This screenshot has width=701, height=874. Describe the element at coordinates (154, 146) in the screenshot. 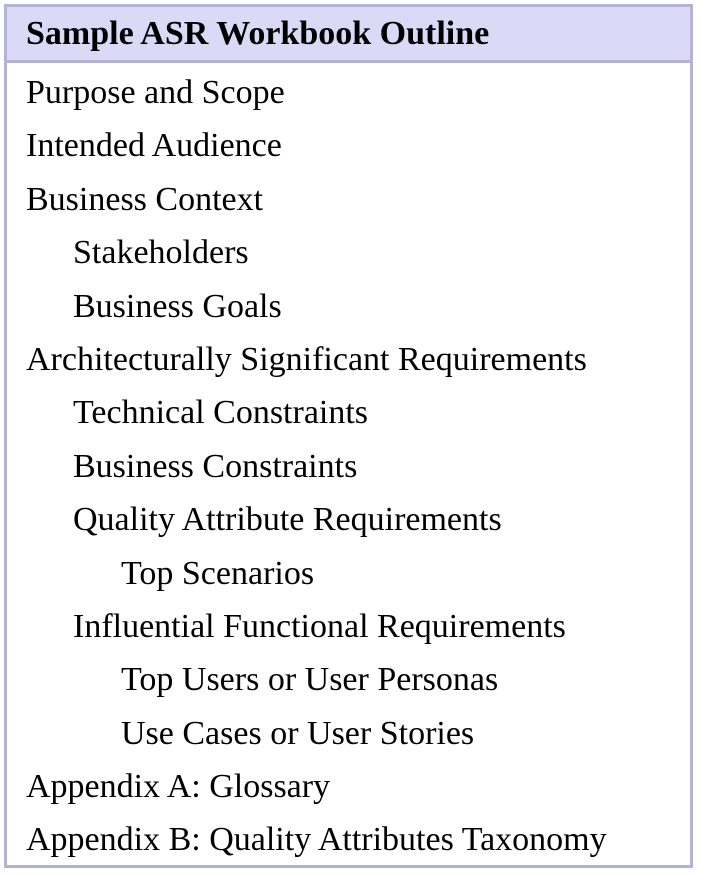

I see `outline-item-intended-audience: Intended Audience` at that location.